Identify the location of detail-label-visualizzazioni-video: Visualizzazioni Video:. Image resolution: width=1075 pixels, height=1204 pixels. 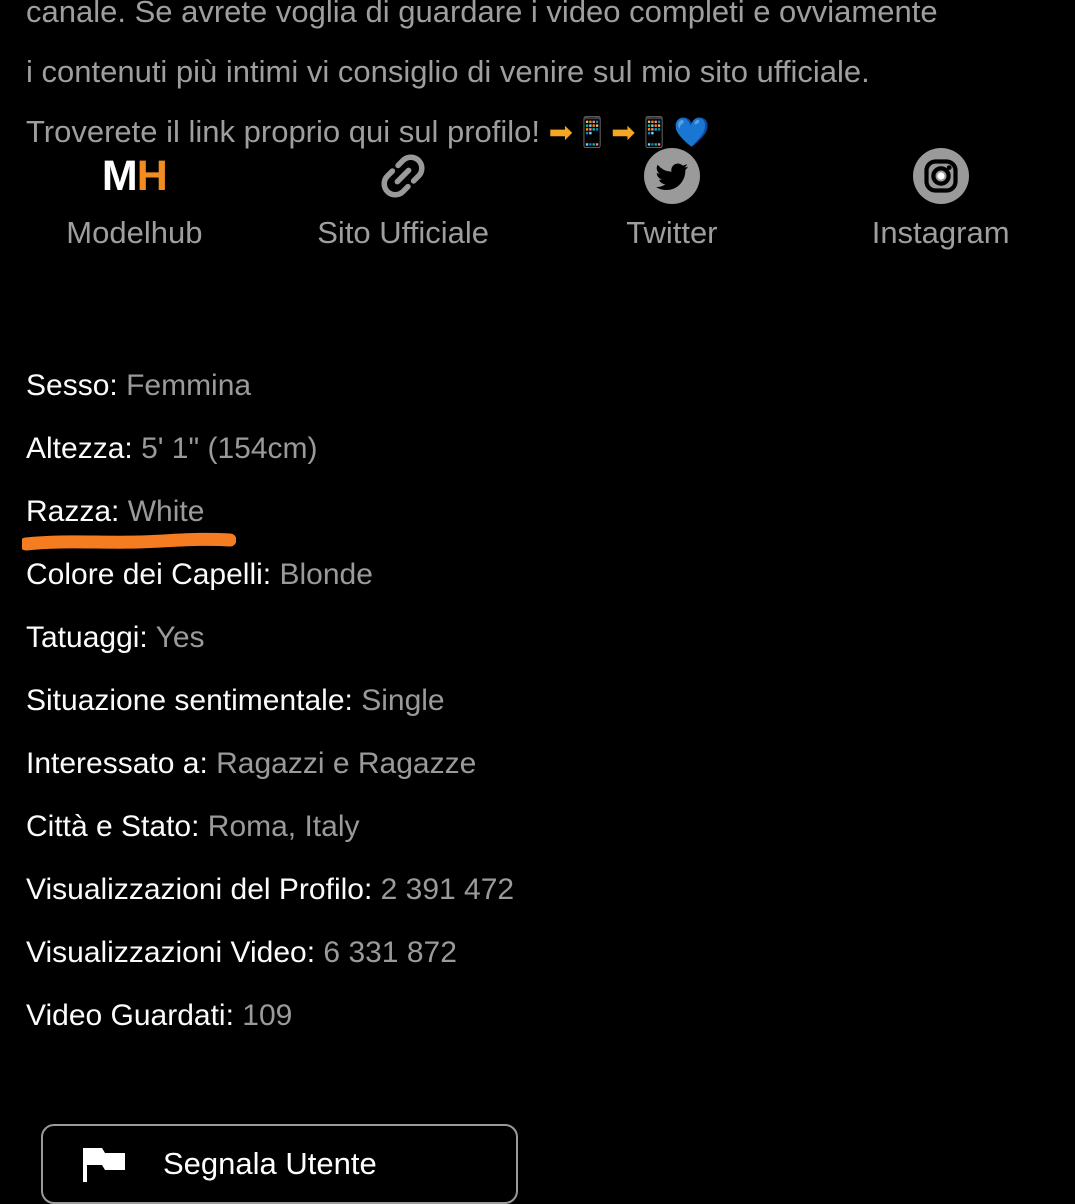
(171, 952).